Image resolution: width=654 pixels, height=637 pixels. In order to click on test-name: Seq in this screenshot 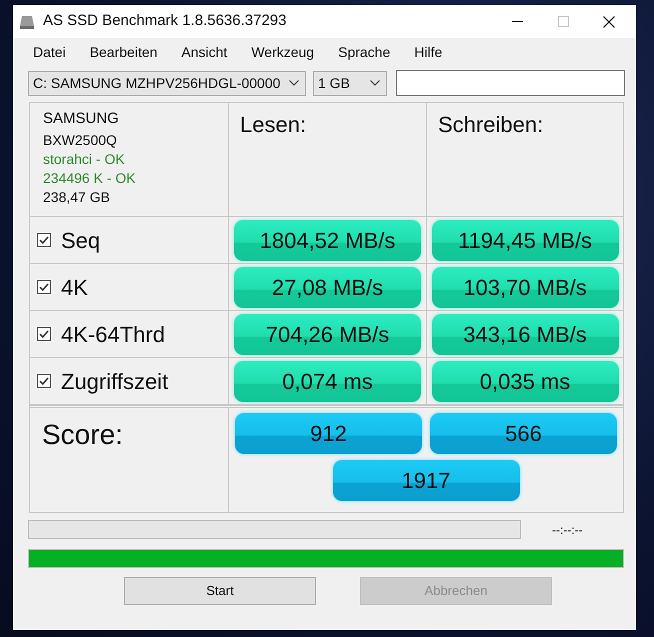, I will do `click(80, 240)`.